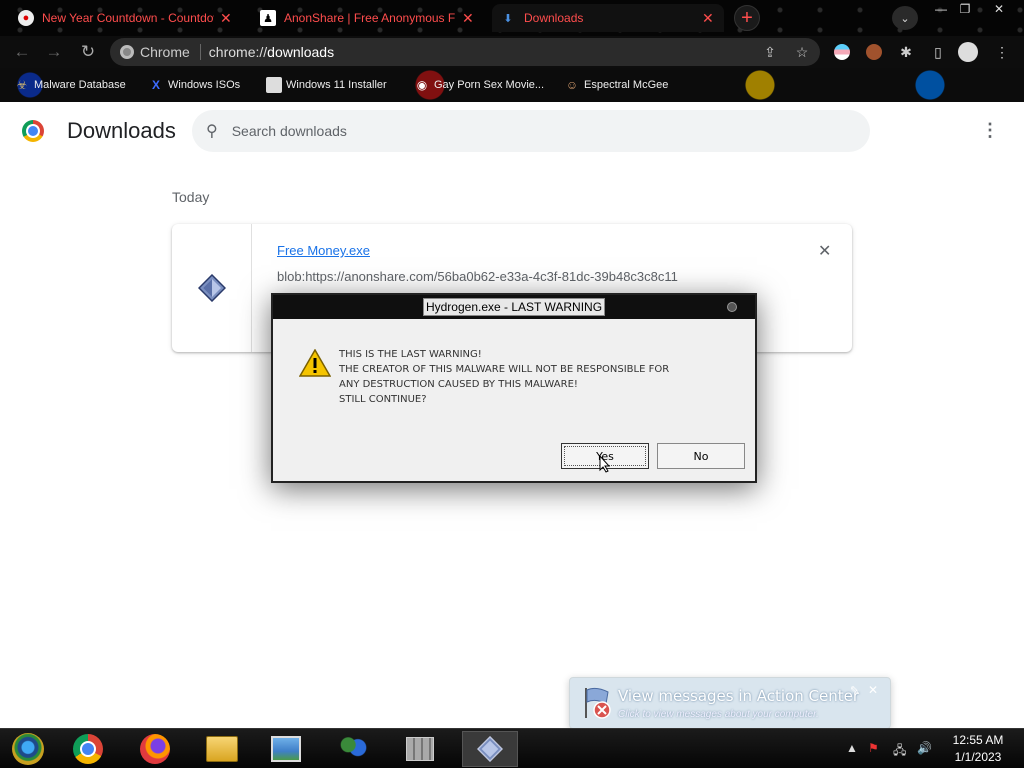 This screenshot has width=1024, height=768. I want to click on dialog-title: Hydrogen.exe - LAST WARNING, so click(514, 307).